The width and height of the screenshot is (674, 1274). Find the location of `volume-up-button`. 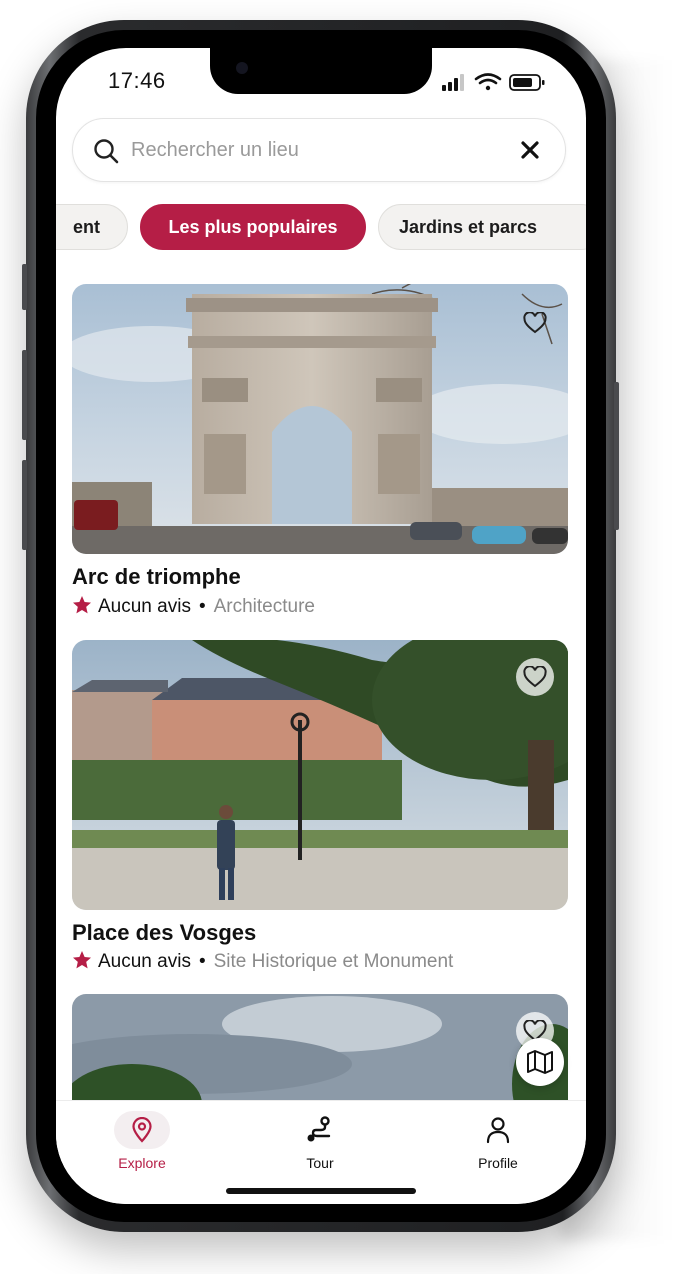

volume-up-button is located at coordinates (24, 395).